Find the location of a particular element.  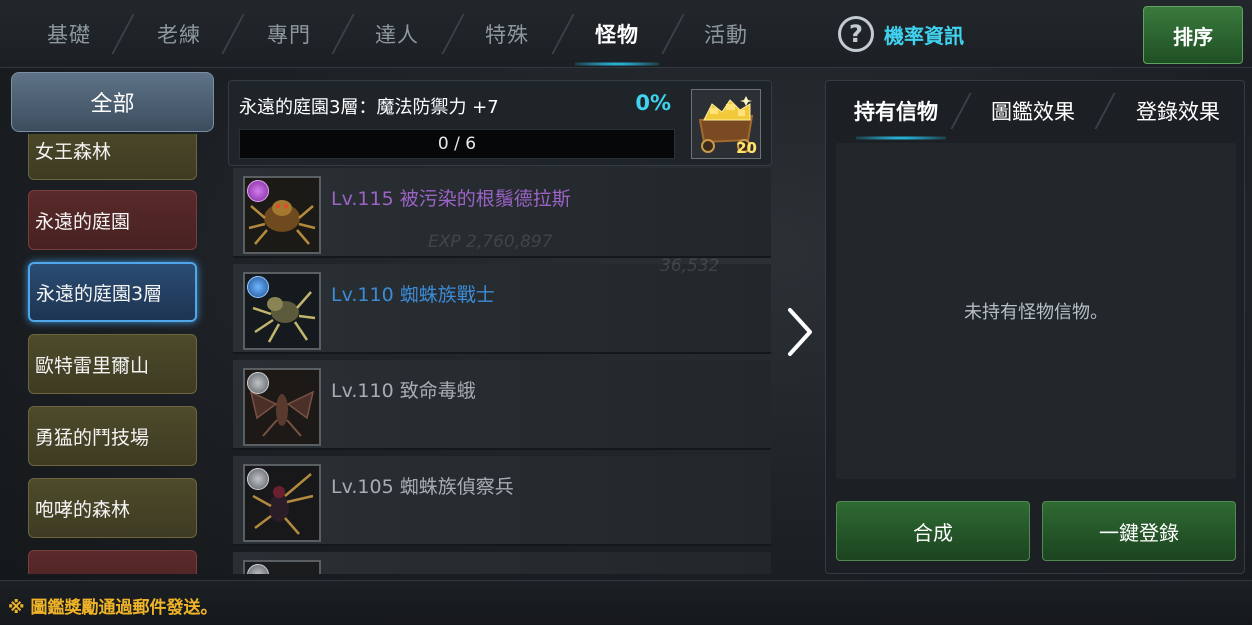

monster-name: Lv.110 蜘蛛族戰士 is located at coordinates (413, 295).